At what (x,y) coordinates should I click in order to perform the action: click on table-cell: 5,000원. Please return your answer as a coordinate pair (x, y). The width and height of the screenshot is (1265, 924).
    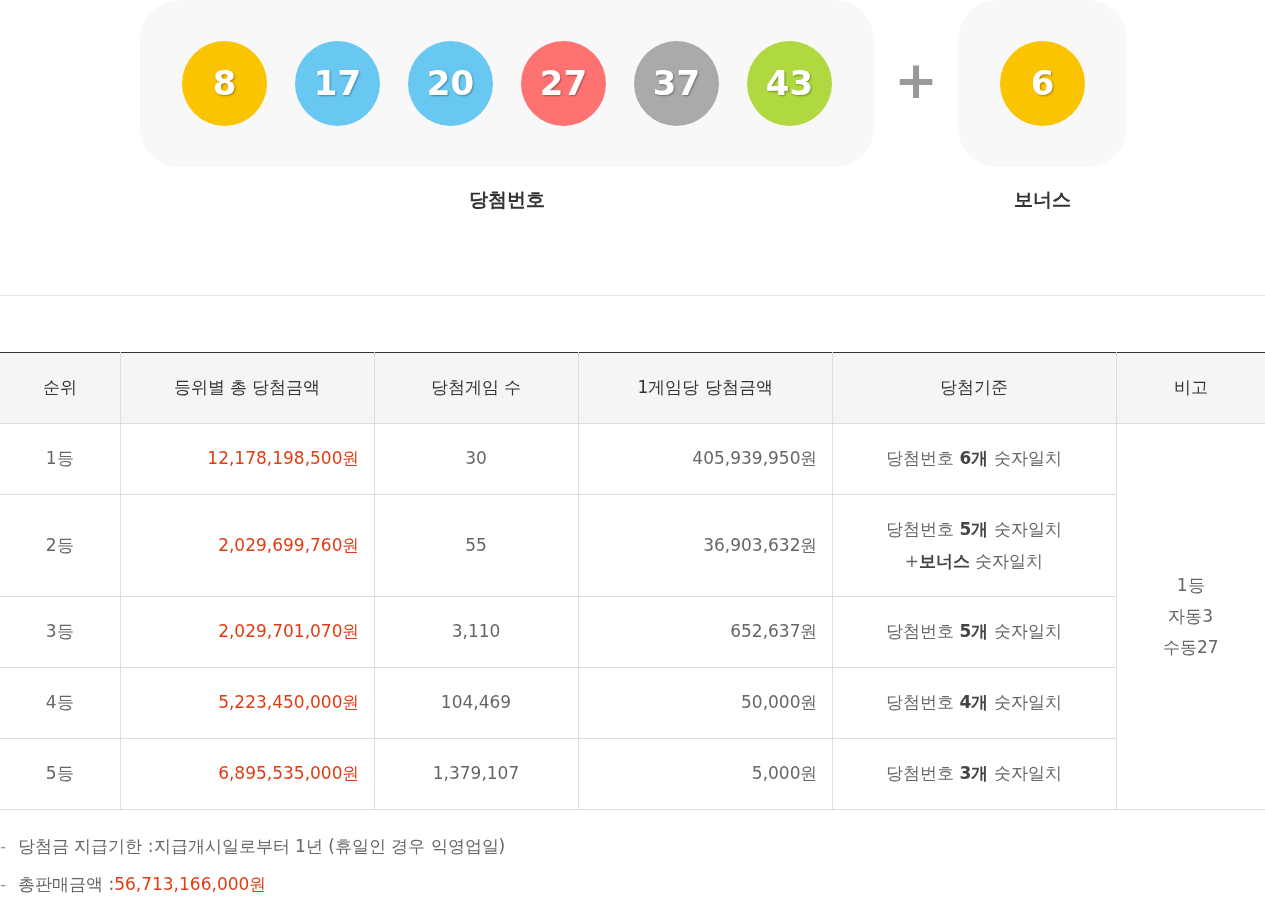
    Looking at the image, I should click on (705, 774).